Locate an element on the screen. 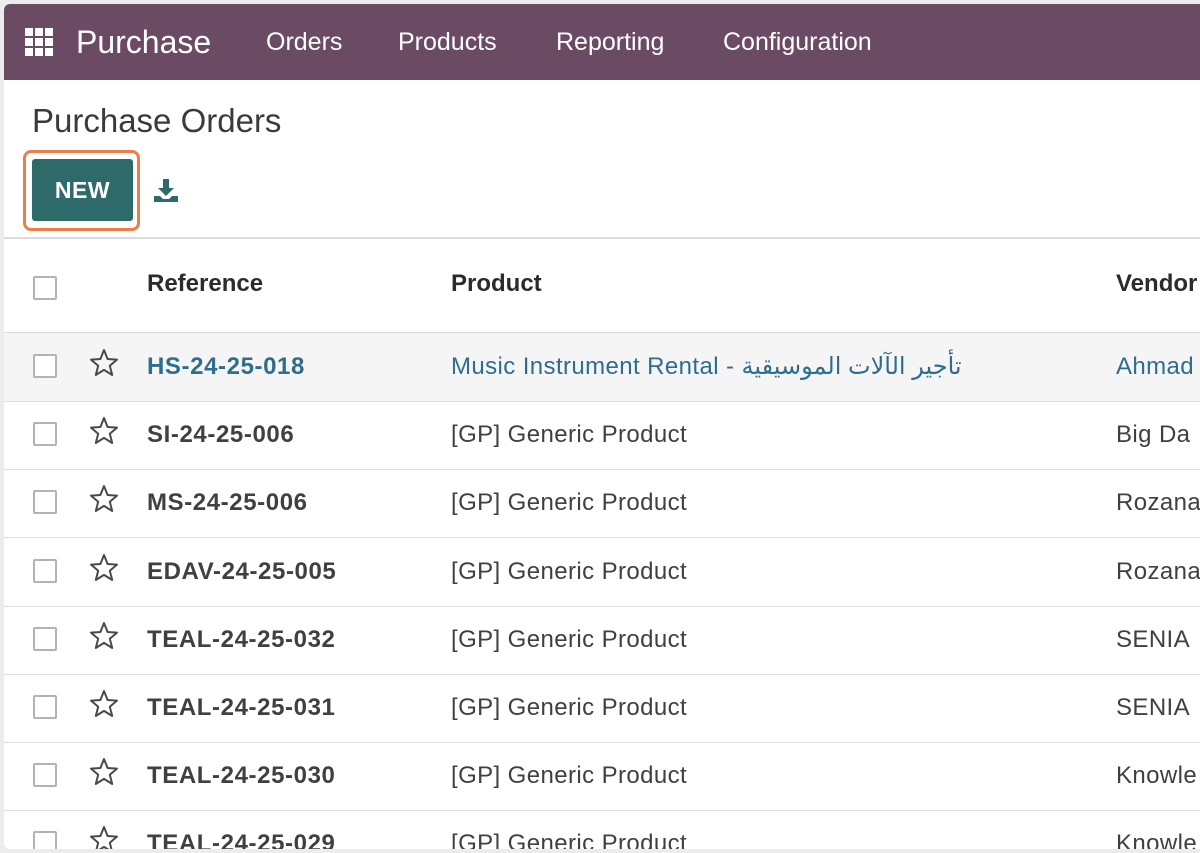 The width and height of the screenshot is (1200, 853). download-icon is located at coordinates (166, 190).